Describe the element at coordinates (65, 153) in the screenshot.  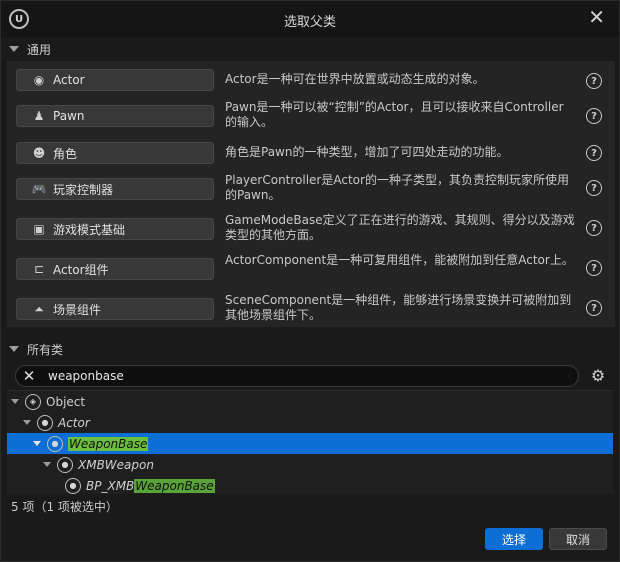
I see `character-class-label: 角色` at that location.